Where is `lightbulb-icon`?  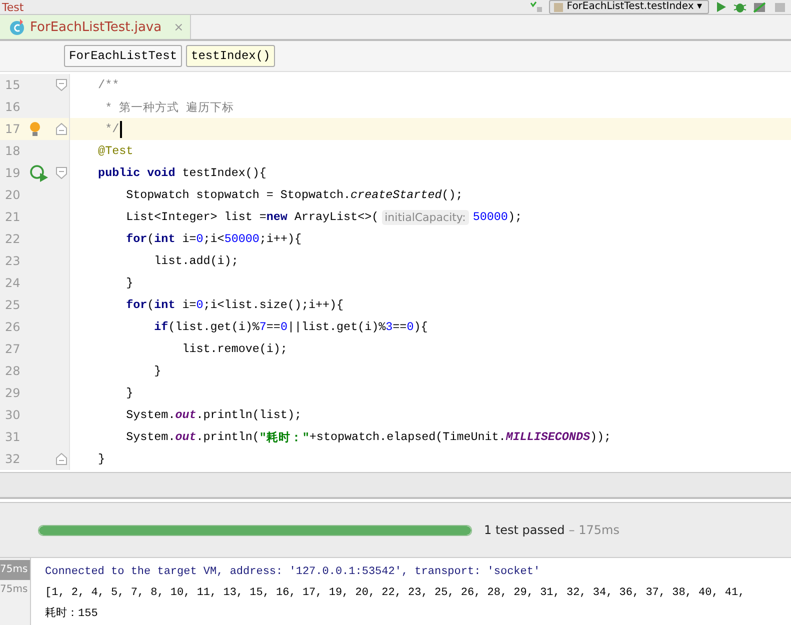
lightbulb-icon is located at coordinates (35, 129).